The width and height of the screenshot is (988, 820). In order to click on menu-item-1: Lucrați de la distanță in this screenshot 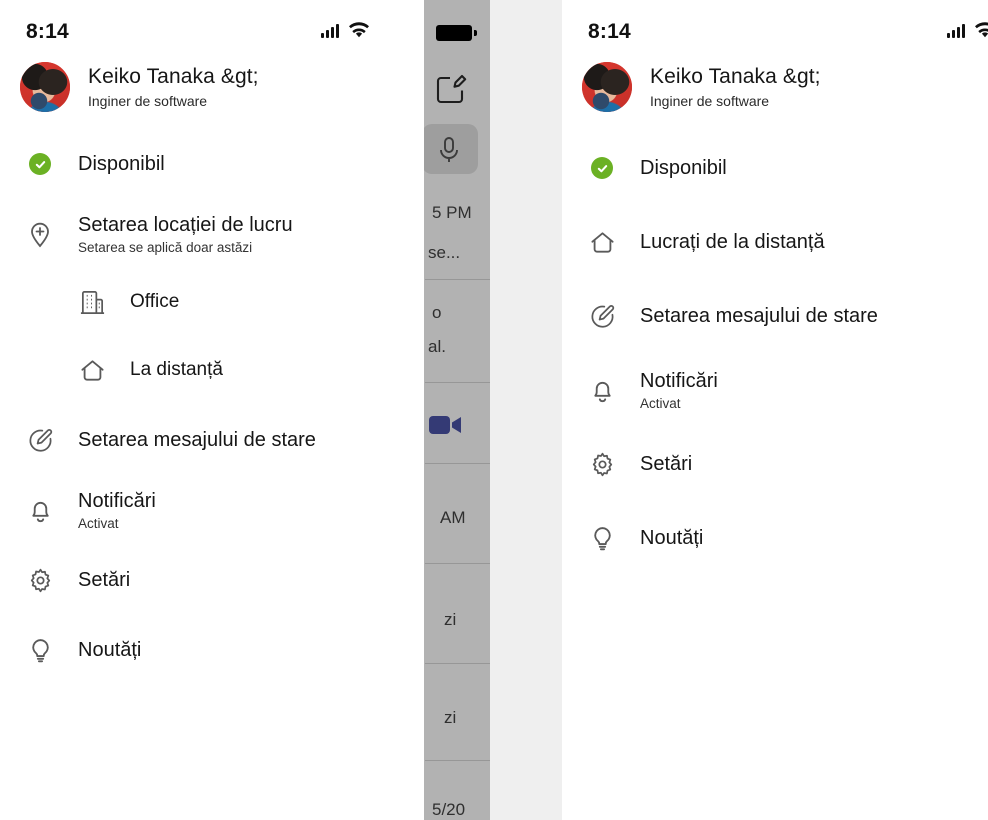, I will do `click(775, 242)`.